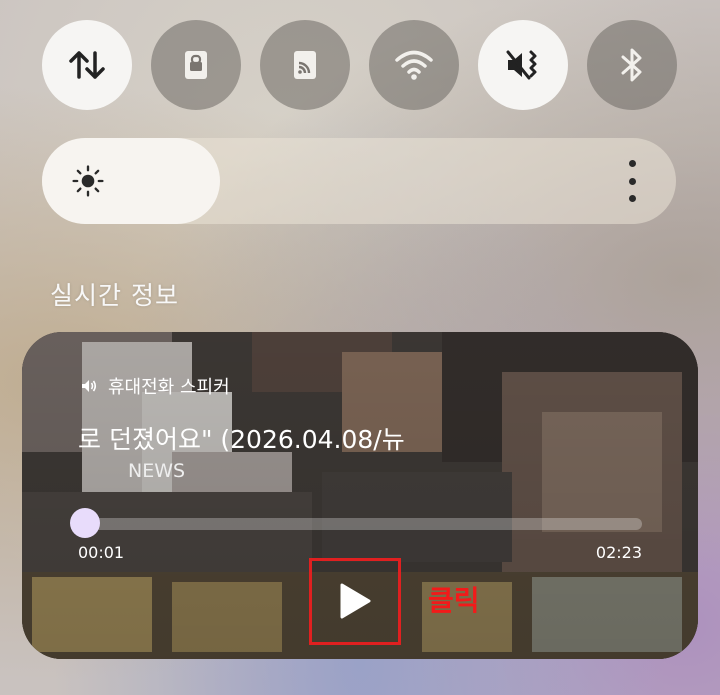 Image resolution: width=720 pixels, height=695 pixels. I want to click on sound-toggle, so click(523, 65).